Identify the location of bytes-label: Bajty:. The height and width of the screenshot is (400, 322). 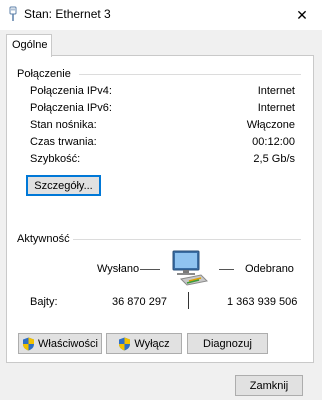
(44, 302).